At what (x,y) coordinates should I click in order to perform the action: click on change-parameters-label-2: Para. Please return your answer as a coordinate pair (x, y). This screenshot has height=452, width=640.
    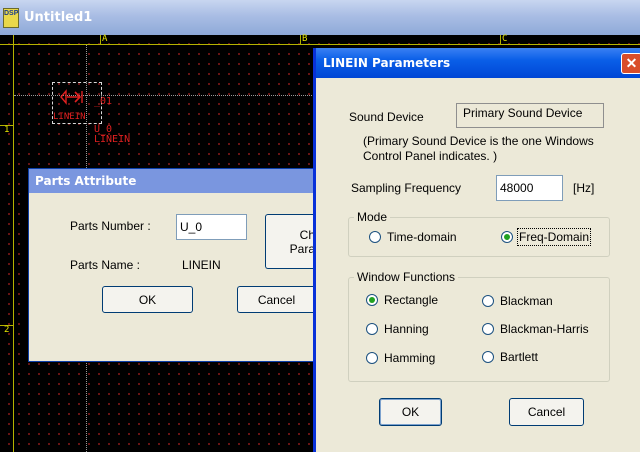
    Looking at the image, I should click on (302, 248).